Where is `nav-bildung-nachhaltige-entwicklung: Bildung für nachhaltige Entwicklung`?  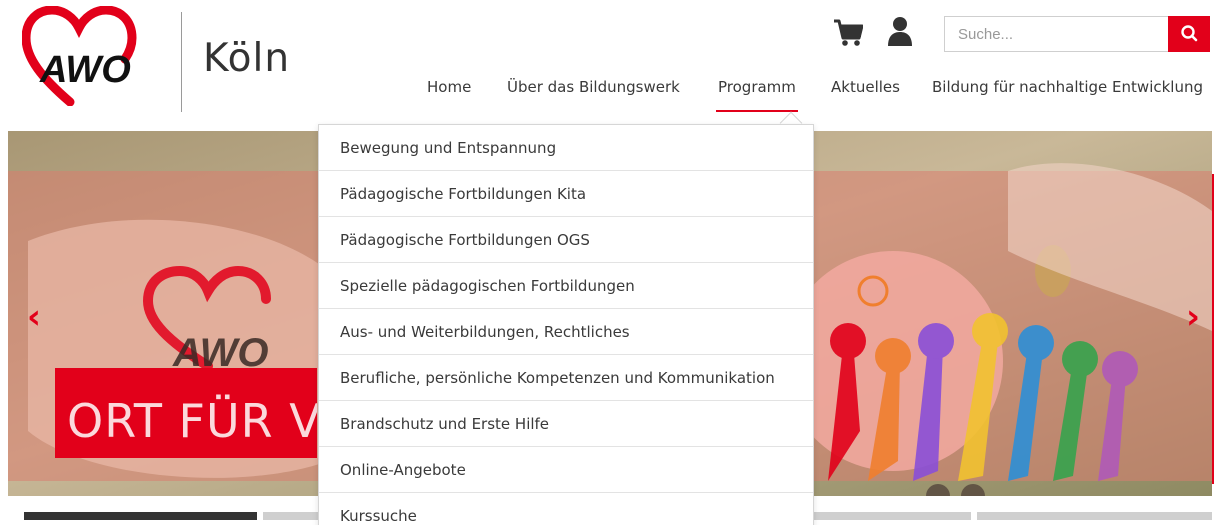
nav-bildung-nachhaltige-entwicklung: Bildung für nachhaltige Entwicklung is located at coordinates (1067, 87).